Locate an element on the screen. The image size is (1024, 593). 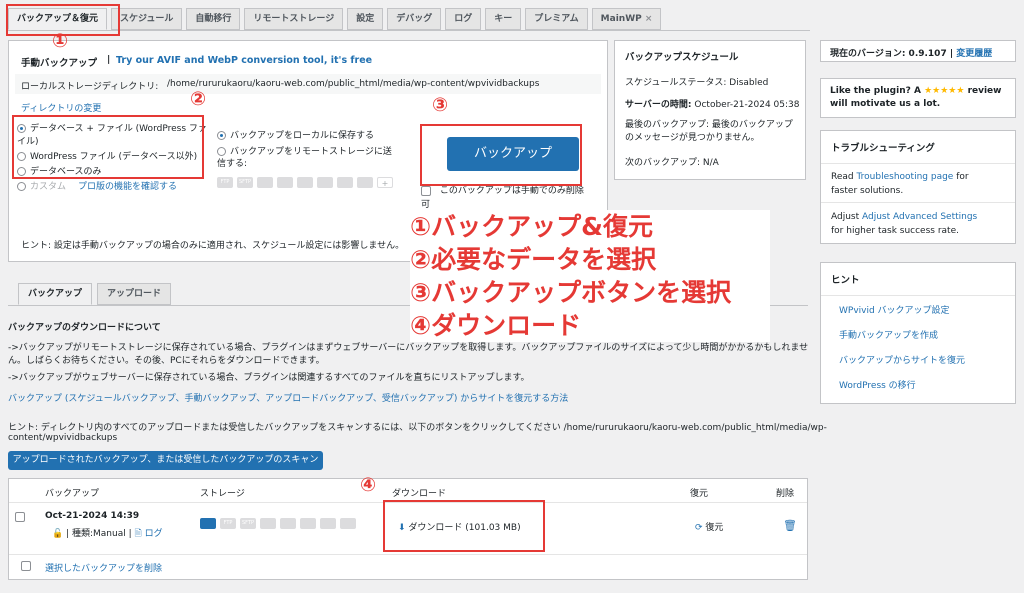
option-custom: カスタム プロ版の機能を確認する is located at coordinates (112, 187).